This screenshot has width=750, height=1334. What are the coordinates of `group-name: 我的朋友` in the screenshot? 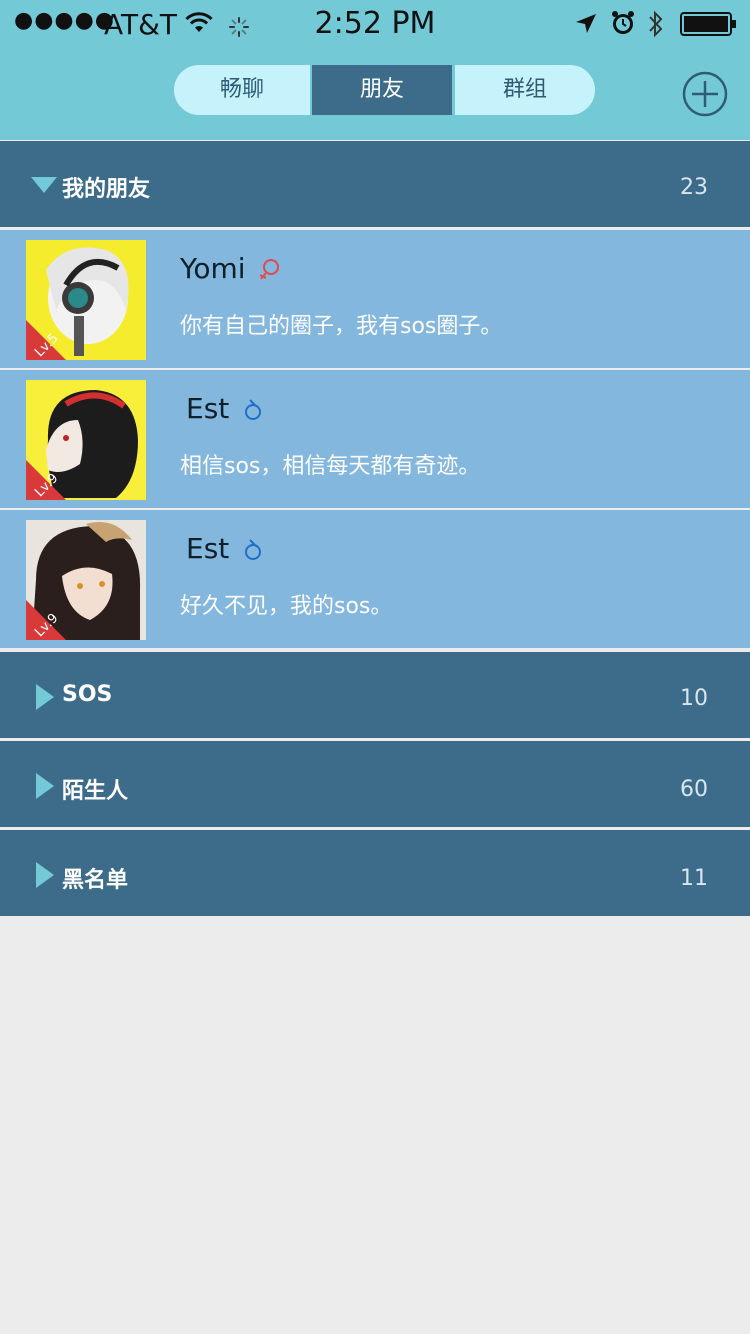 It's located at (106, 189).